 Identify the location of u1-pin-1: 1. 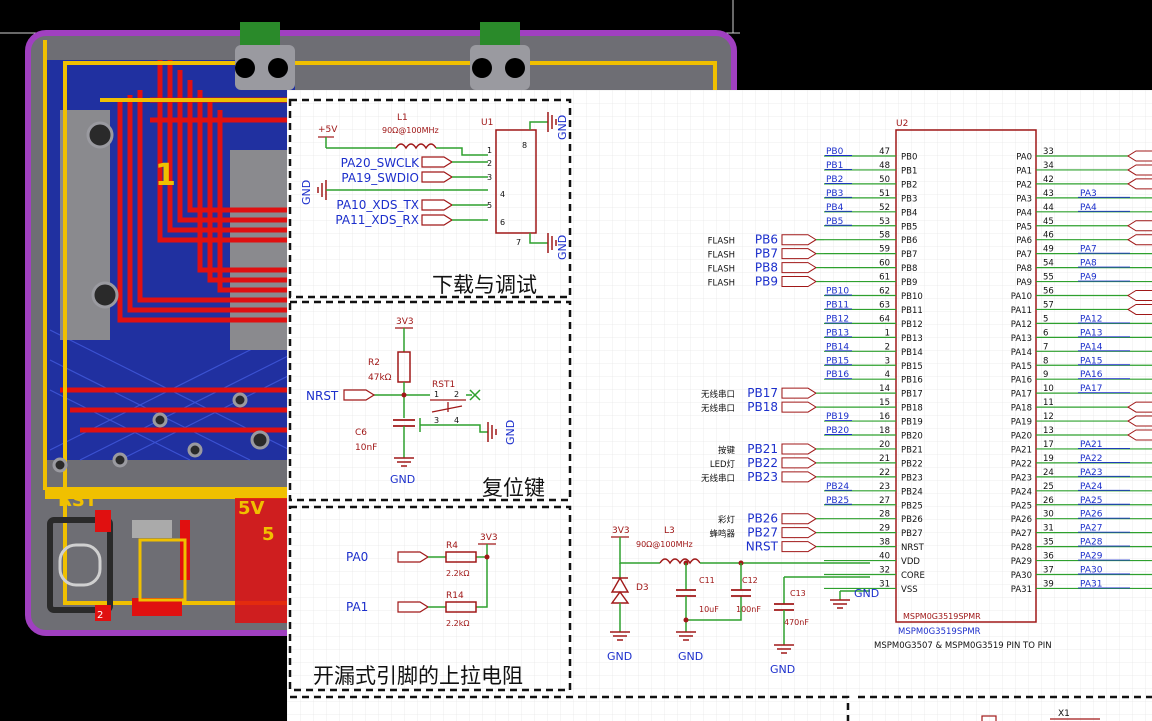
(489, 150).